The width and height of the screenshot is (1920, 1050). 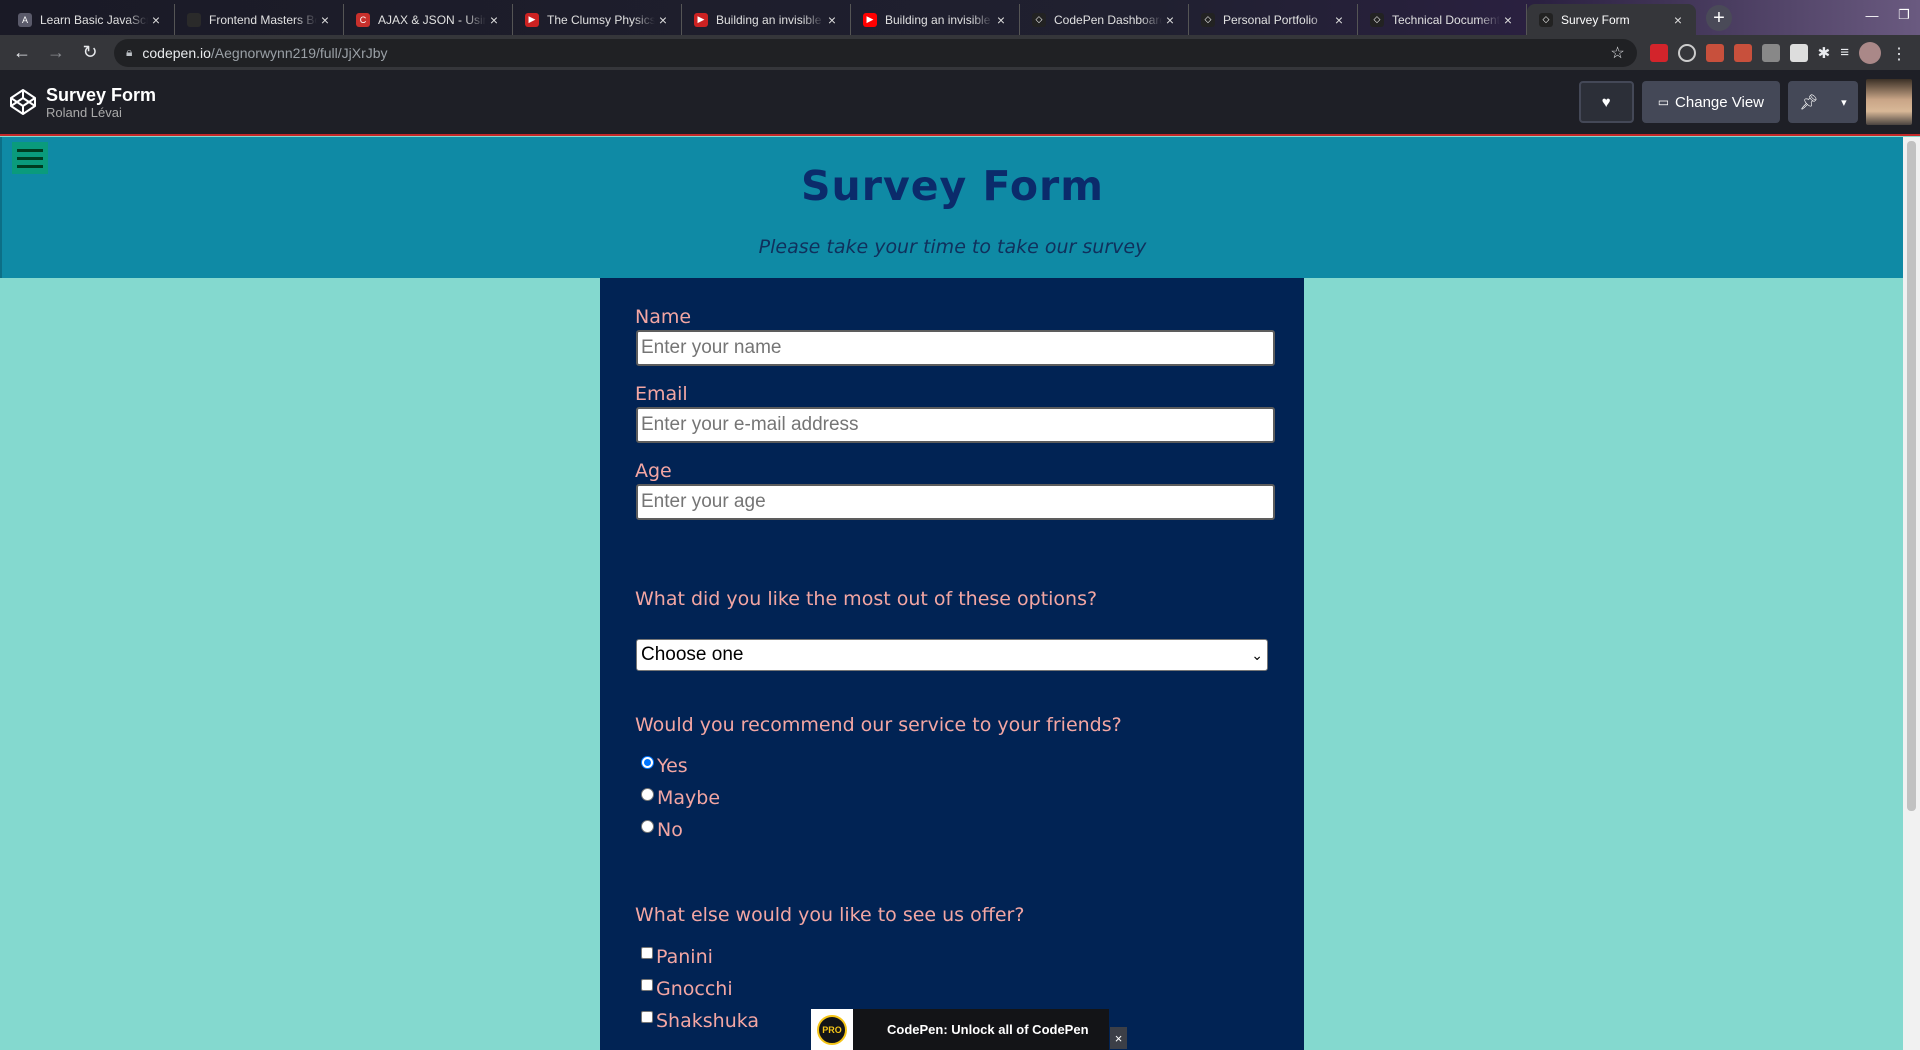 What do you see at coordinates (23, 102) in the screenshot?
I see `codepen-logo-icon` at bounding box center [23, 102].